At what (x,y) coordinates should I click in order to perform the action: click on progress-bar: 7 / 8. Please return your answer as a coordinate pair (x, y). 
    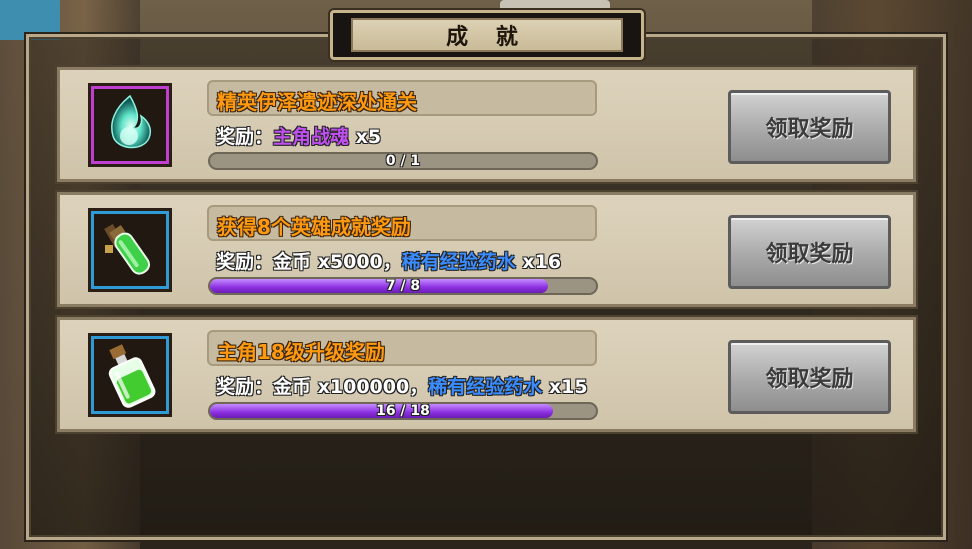
    Looking at the image, I should click on (403, 286).